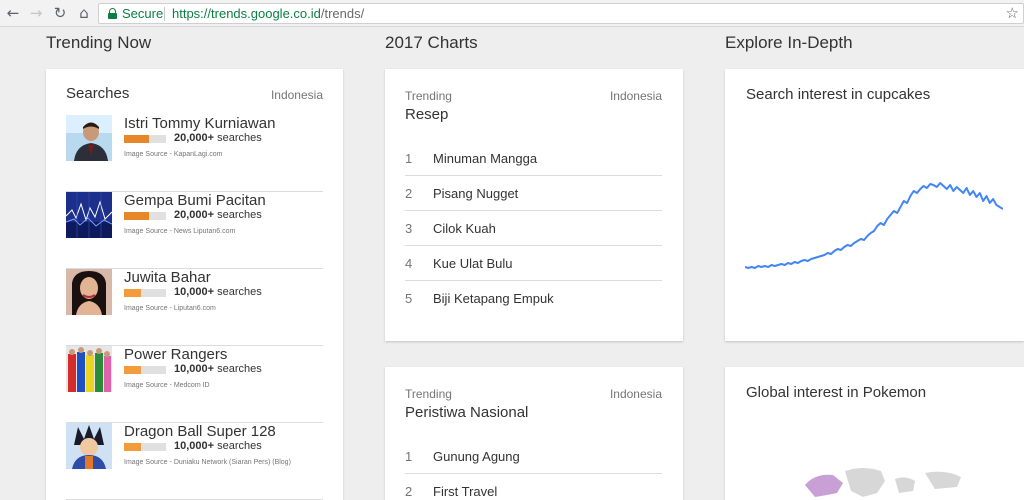 This screenshot has width=1024, height=500. I want to click on forward-arrow-icon: →, so click(36, 13).